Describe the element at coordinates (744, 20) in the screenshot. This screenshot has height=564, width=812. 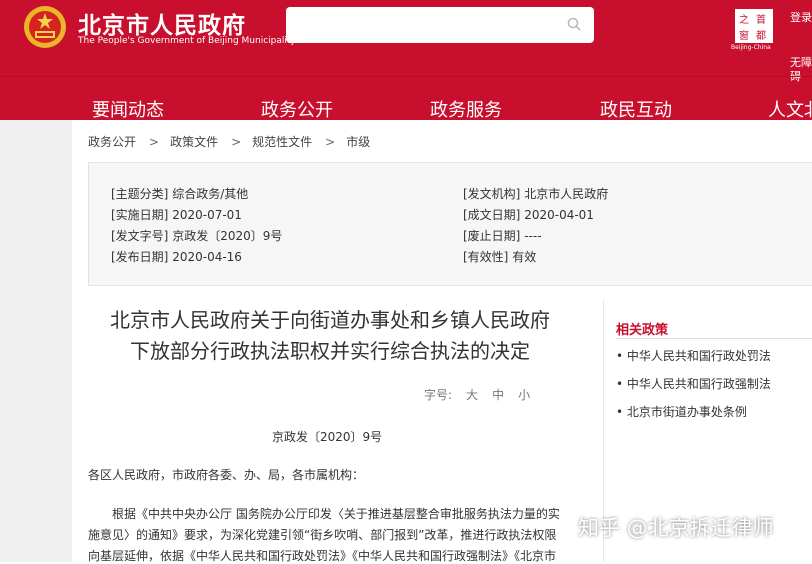
I see `logo-char: 之` at that location.